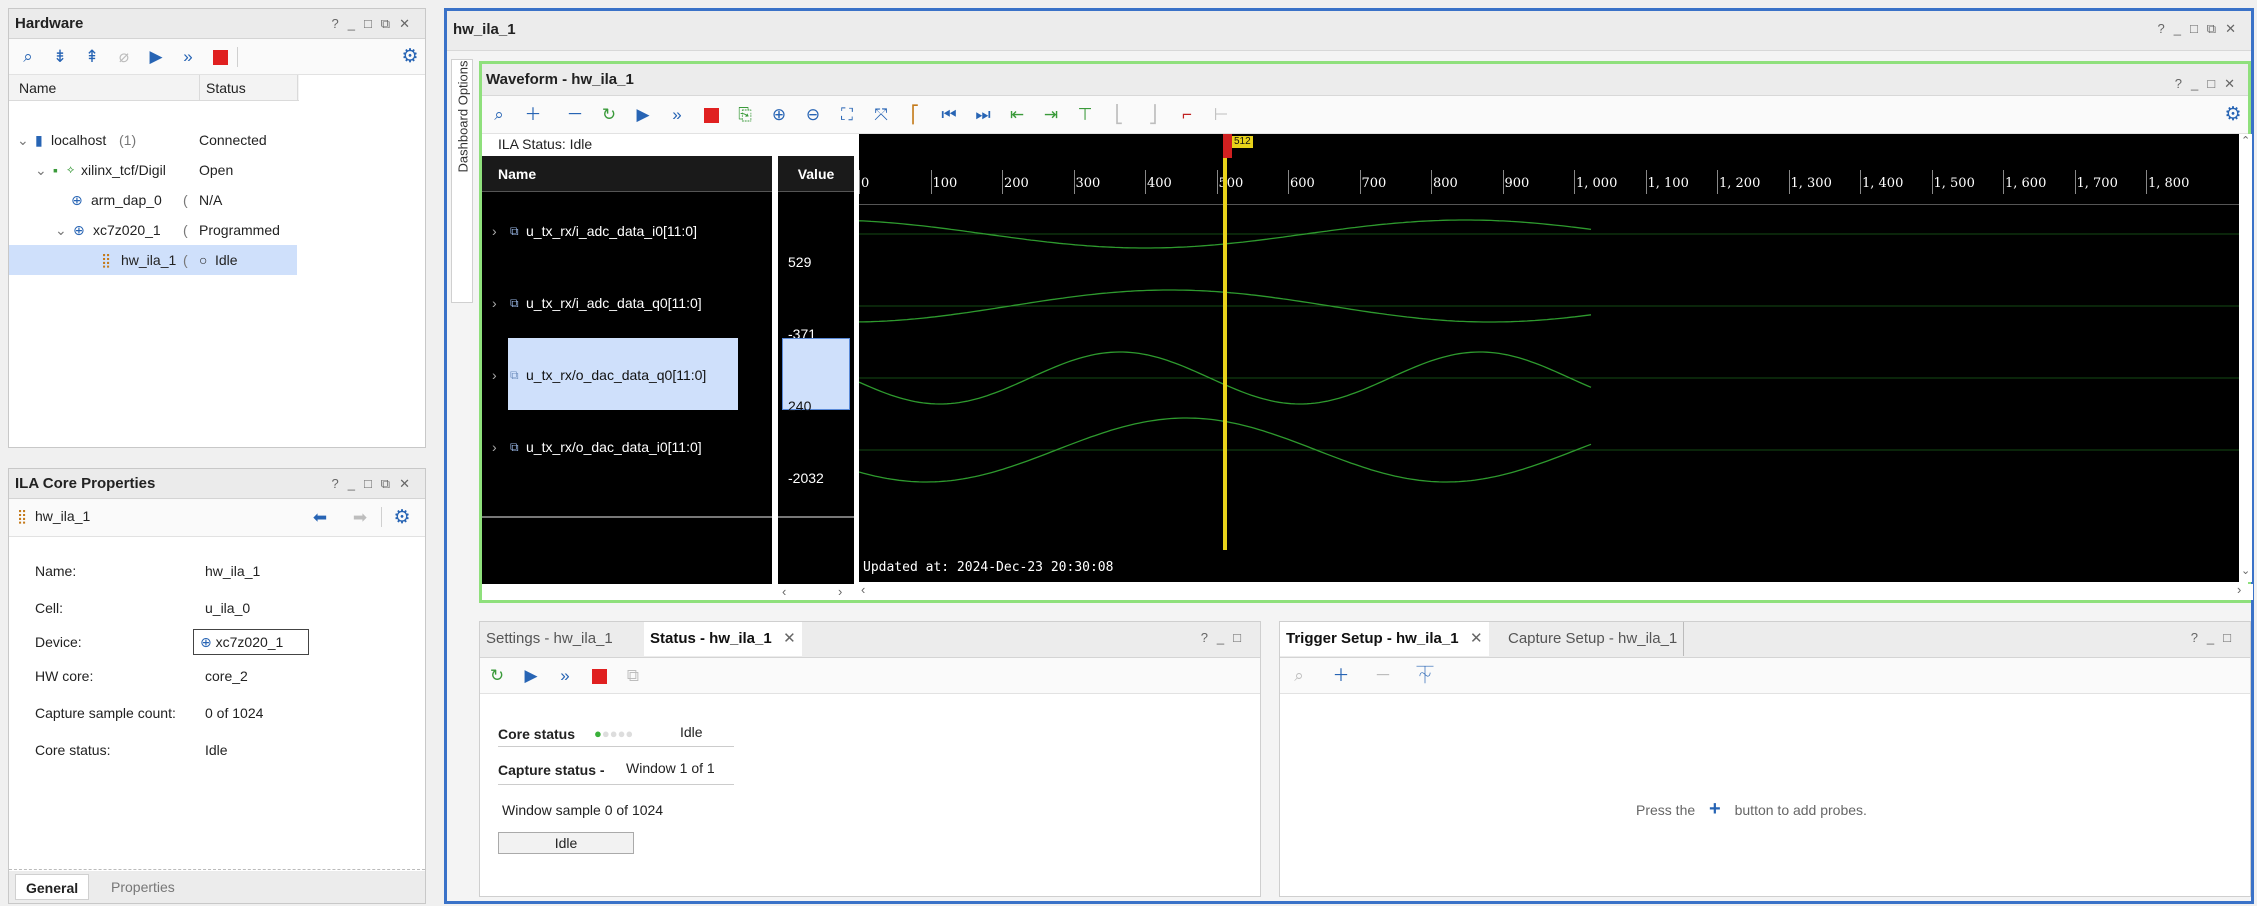 Image resolution: width=2257 pixels, height=906 pixels. What do you see at coordinates (1715, 809) in the screenshot?
I see `add-icon: +` at bounding box center [1715, 809].